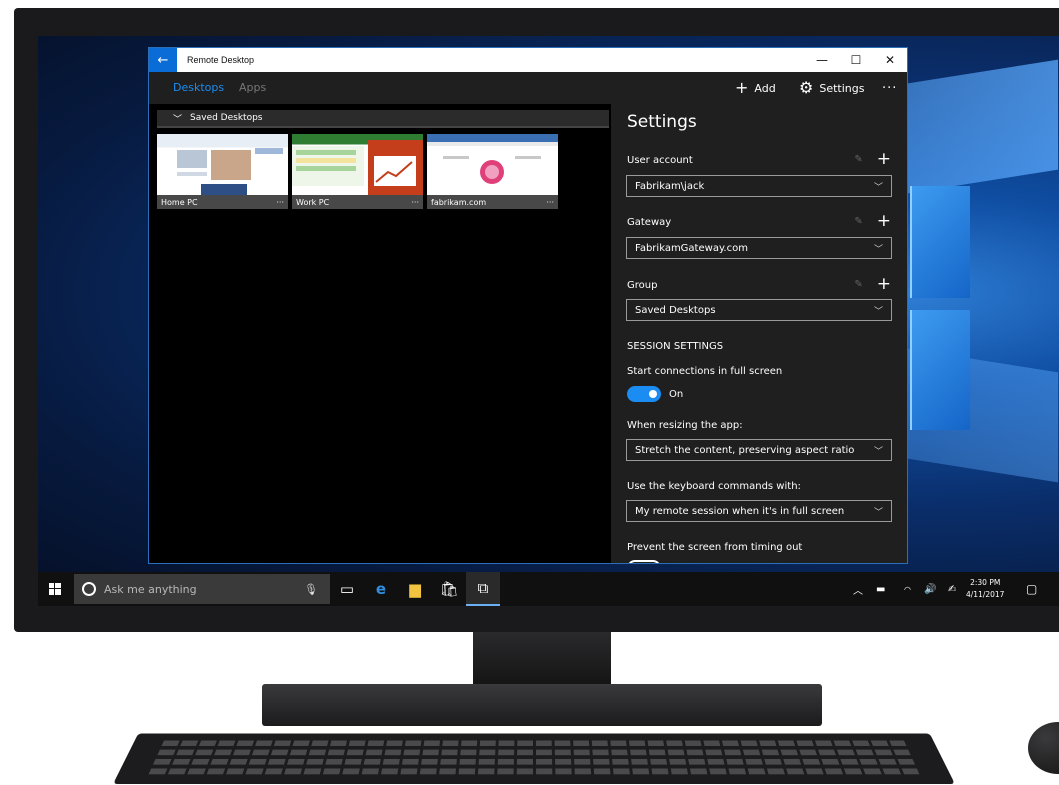 The width and height of the screenshot is (1059, 785). Describe the element at coordinates (930, 589) in the screenshot. I see `volume-icon: 🔊` at that location.